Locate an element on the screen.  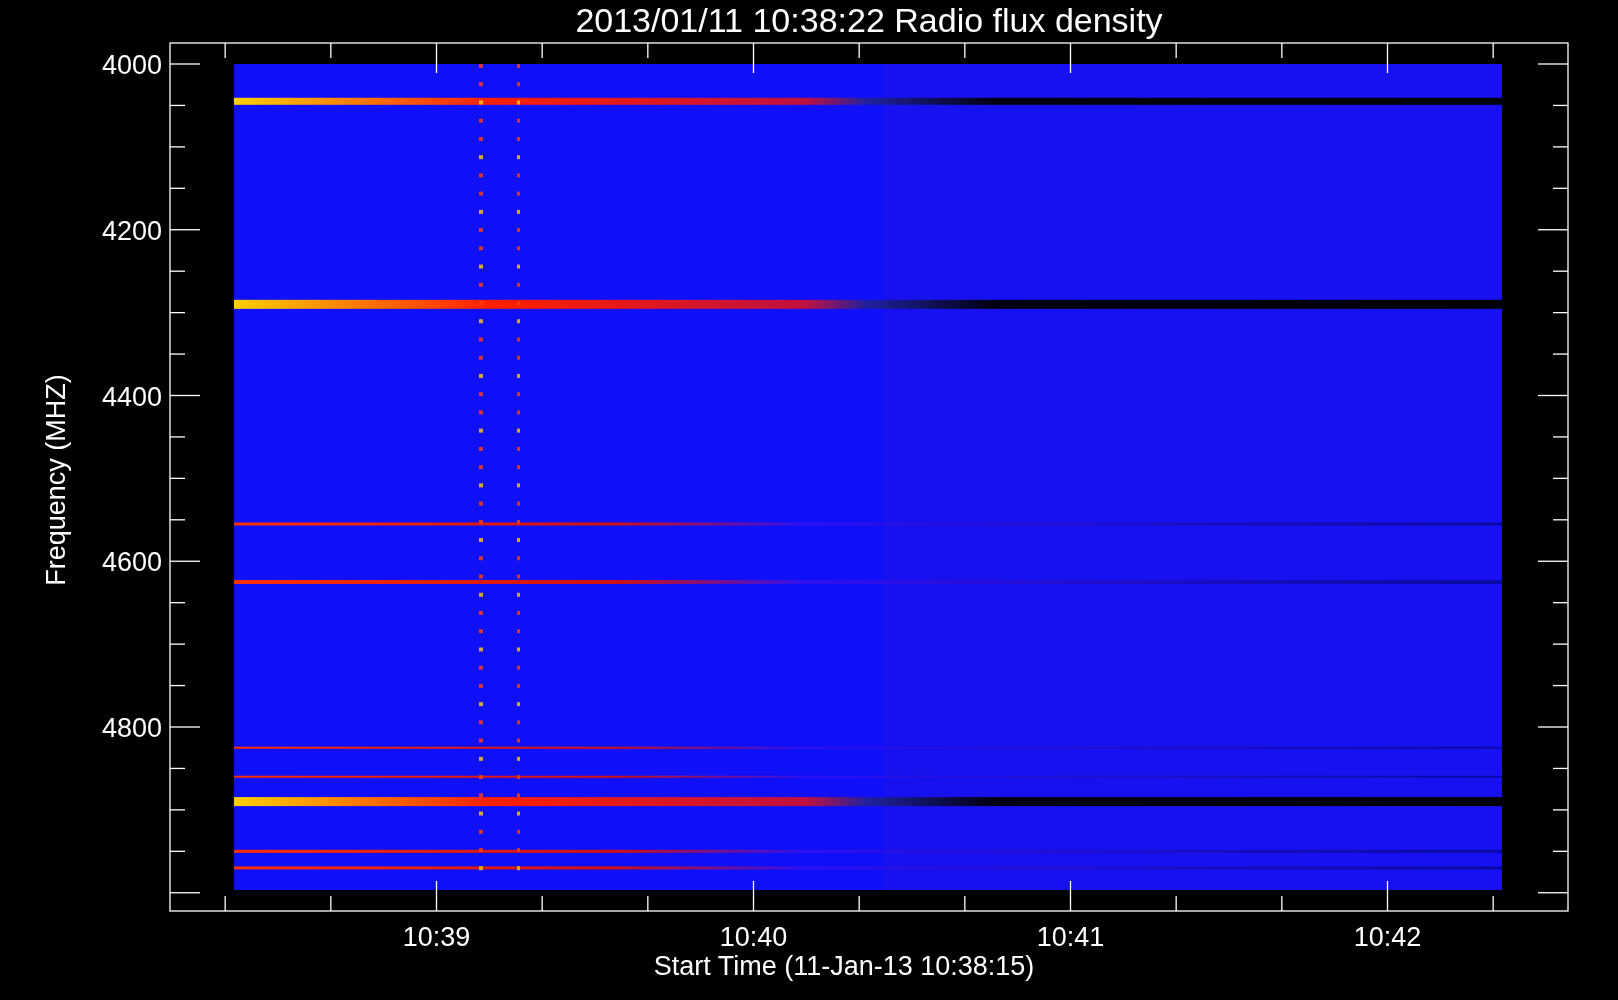
y-tick-label: 4600 is located at coordinates (131, 562).